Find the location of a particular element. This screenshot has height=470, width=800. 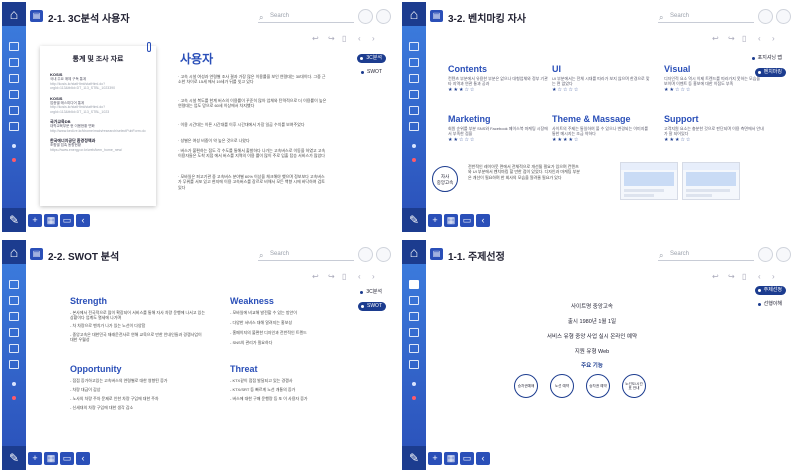

side-tab-positioning: 포지셔닝 맵 is located at coordinates (767, 58).